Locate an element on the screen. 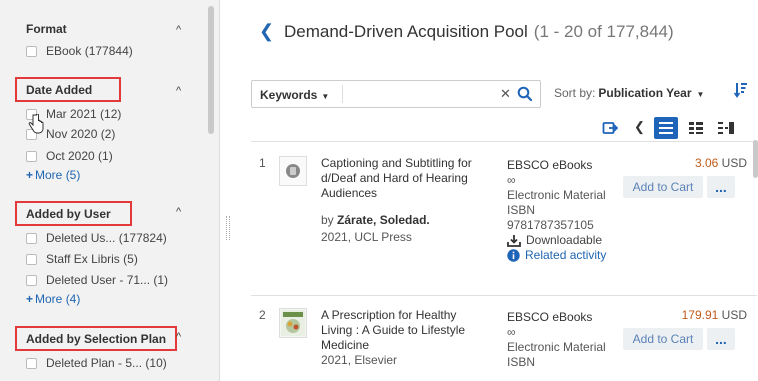 The image size is (758, 381). facet-item-deleted-plan-5: Deleted Plan - 5... (10) is located at coordinates (96, 363).